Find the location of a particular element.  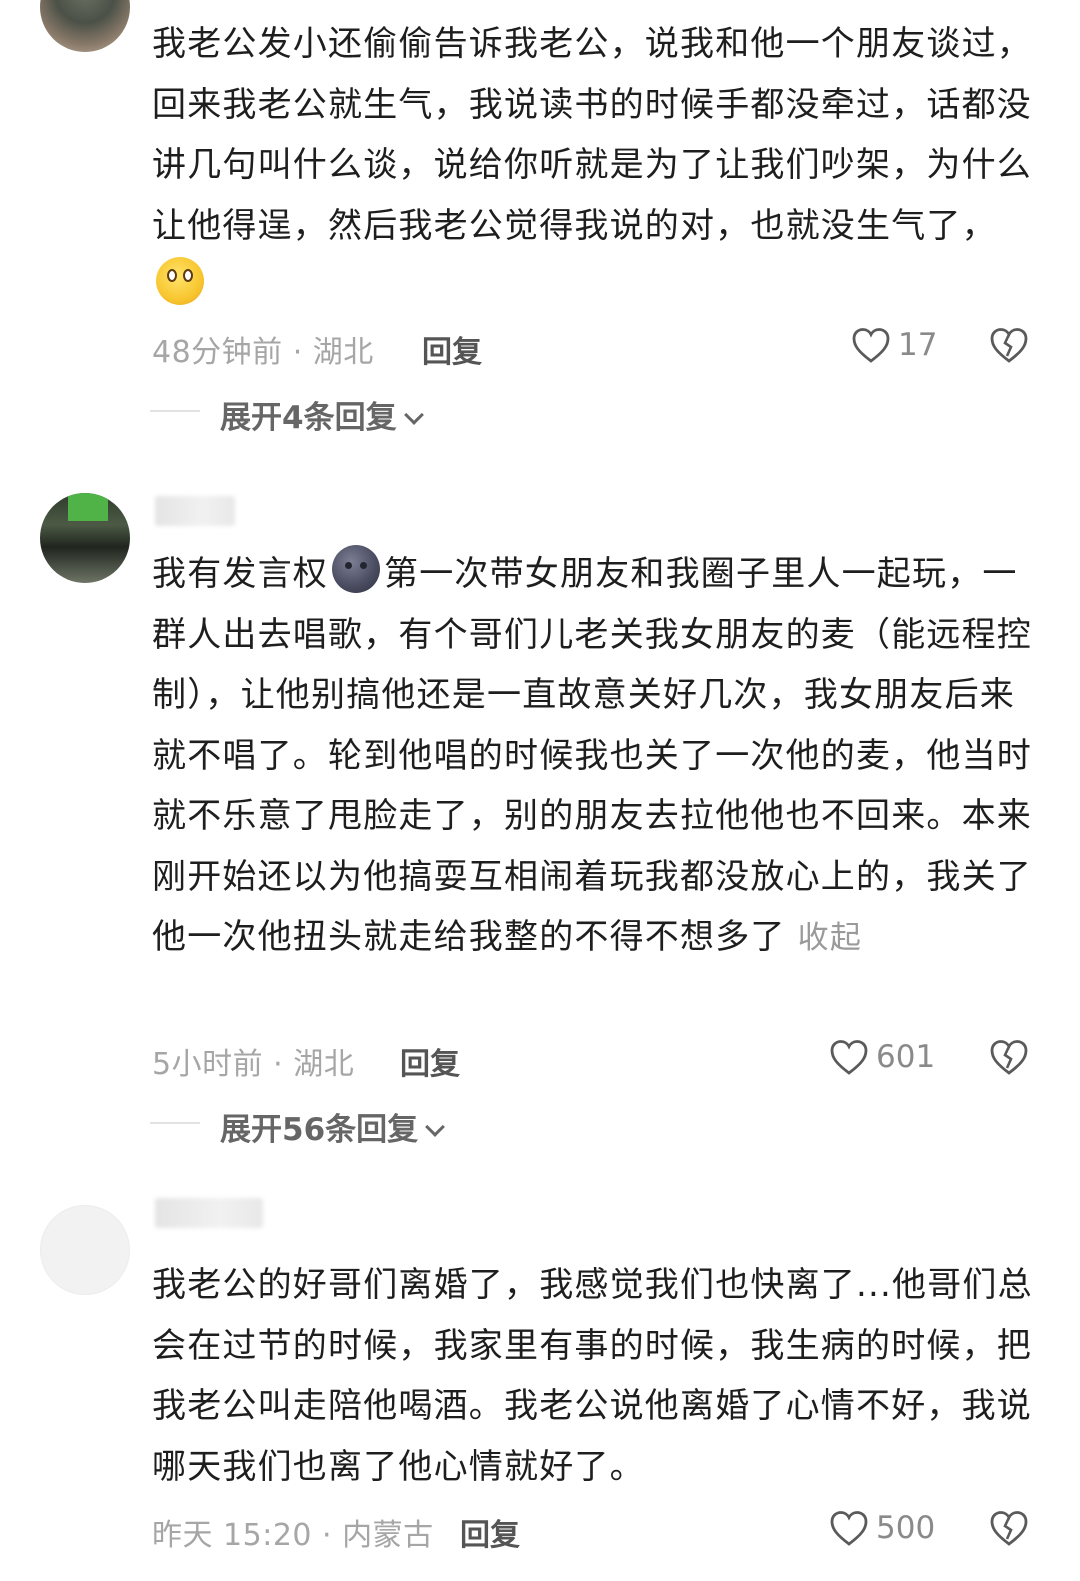

expand-replies-label: 展开4条回复 is located at coordinates (308, 418).